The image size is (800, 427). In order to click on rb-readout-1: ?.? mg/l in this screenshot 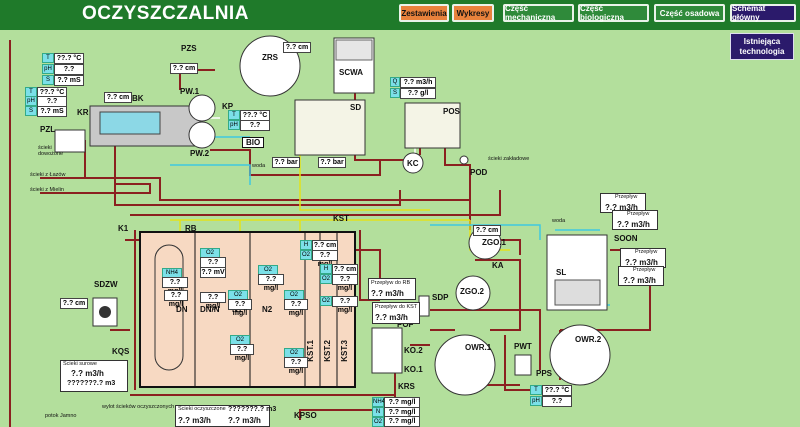, I will do `click(175, 286)`.